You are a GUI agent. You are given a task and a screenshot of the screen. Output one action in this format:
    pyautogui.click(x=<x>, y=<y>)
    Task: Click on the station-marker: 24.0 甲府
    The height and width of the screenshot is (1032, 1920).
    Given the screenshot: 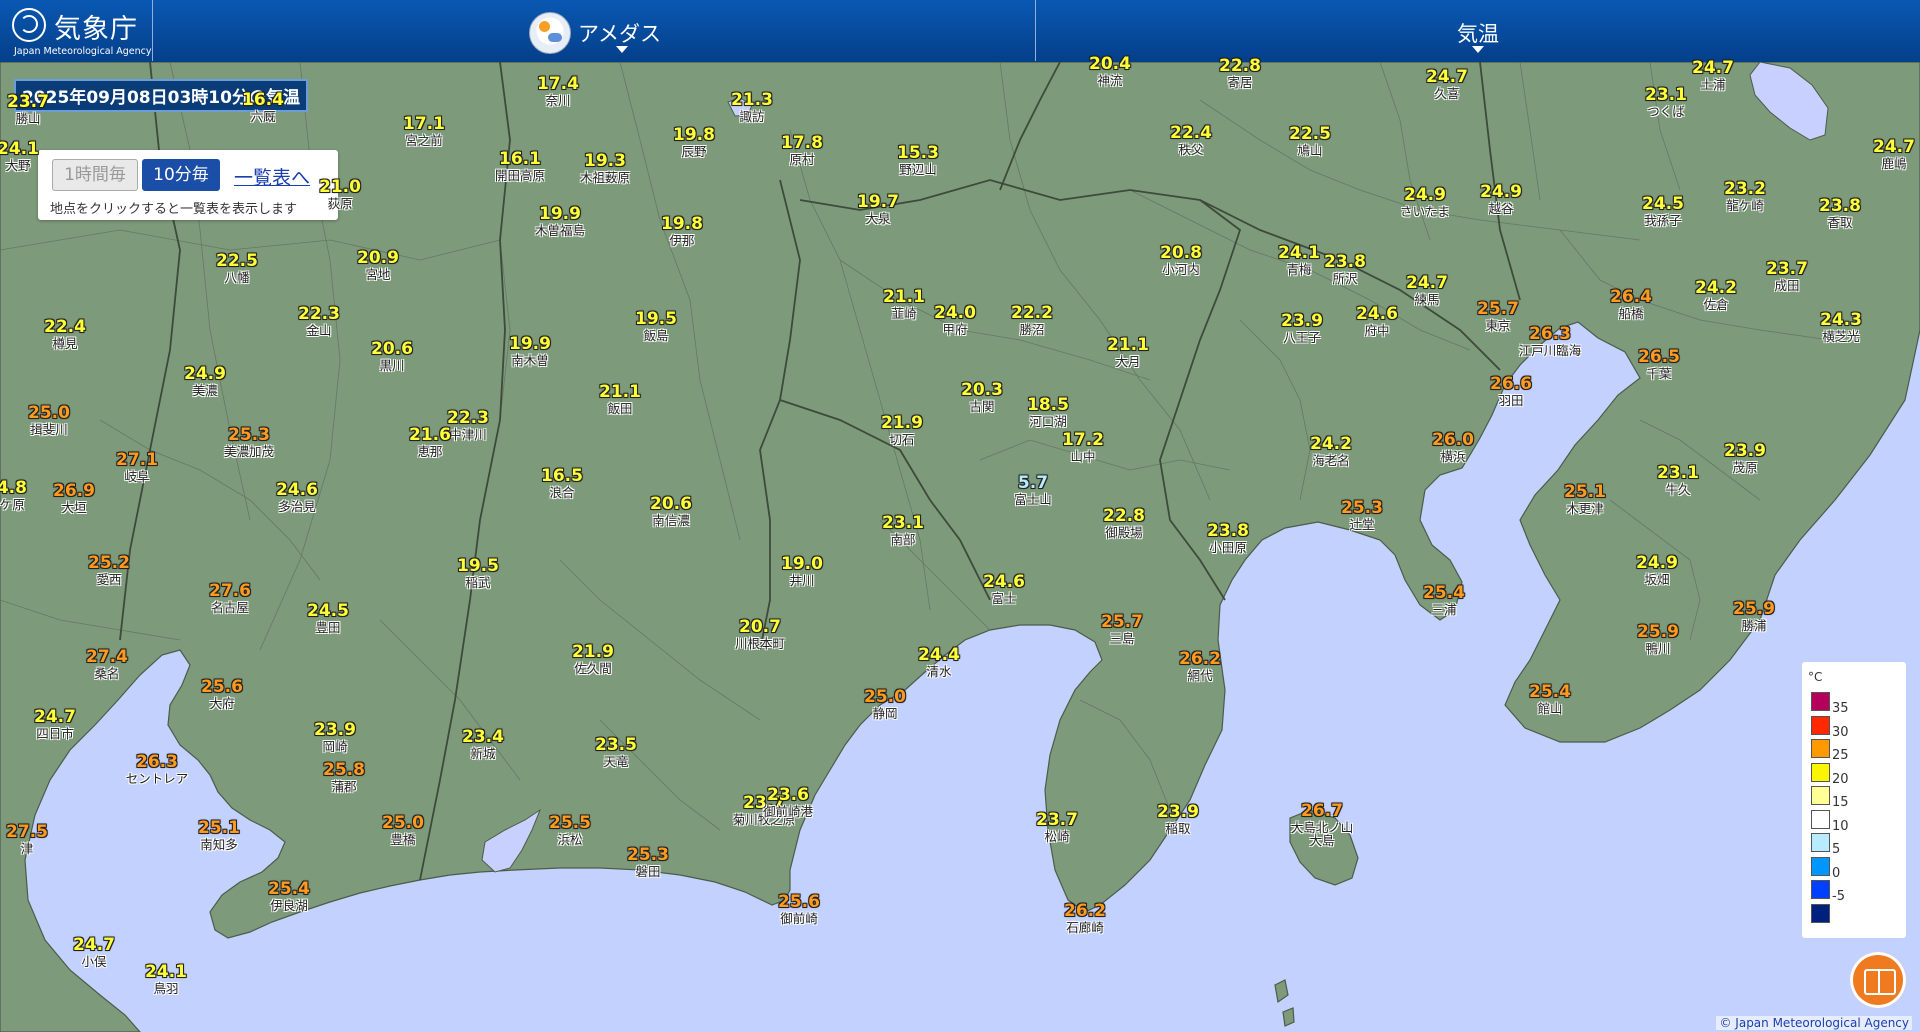 What is the action you would take?
    pyautogui.click(x=955, y=320)
    